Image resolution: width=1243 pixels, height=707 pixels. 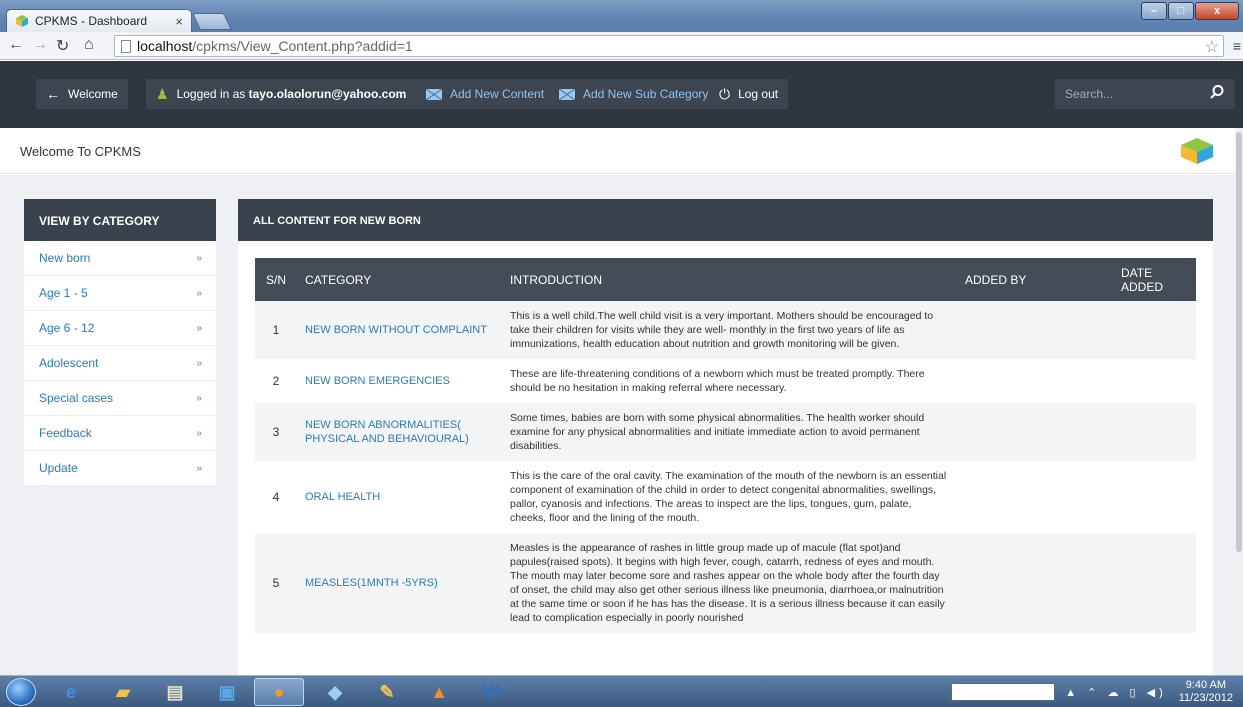 I want to click on welcome-label: Welcome, so click(x=93, y=94).